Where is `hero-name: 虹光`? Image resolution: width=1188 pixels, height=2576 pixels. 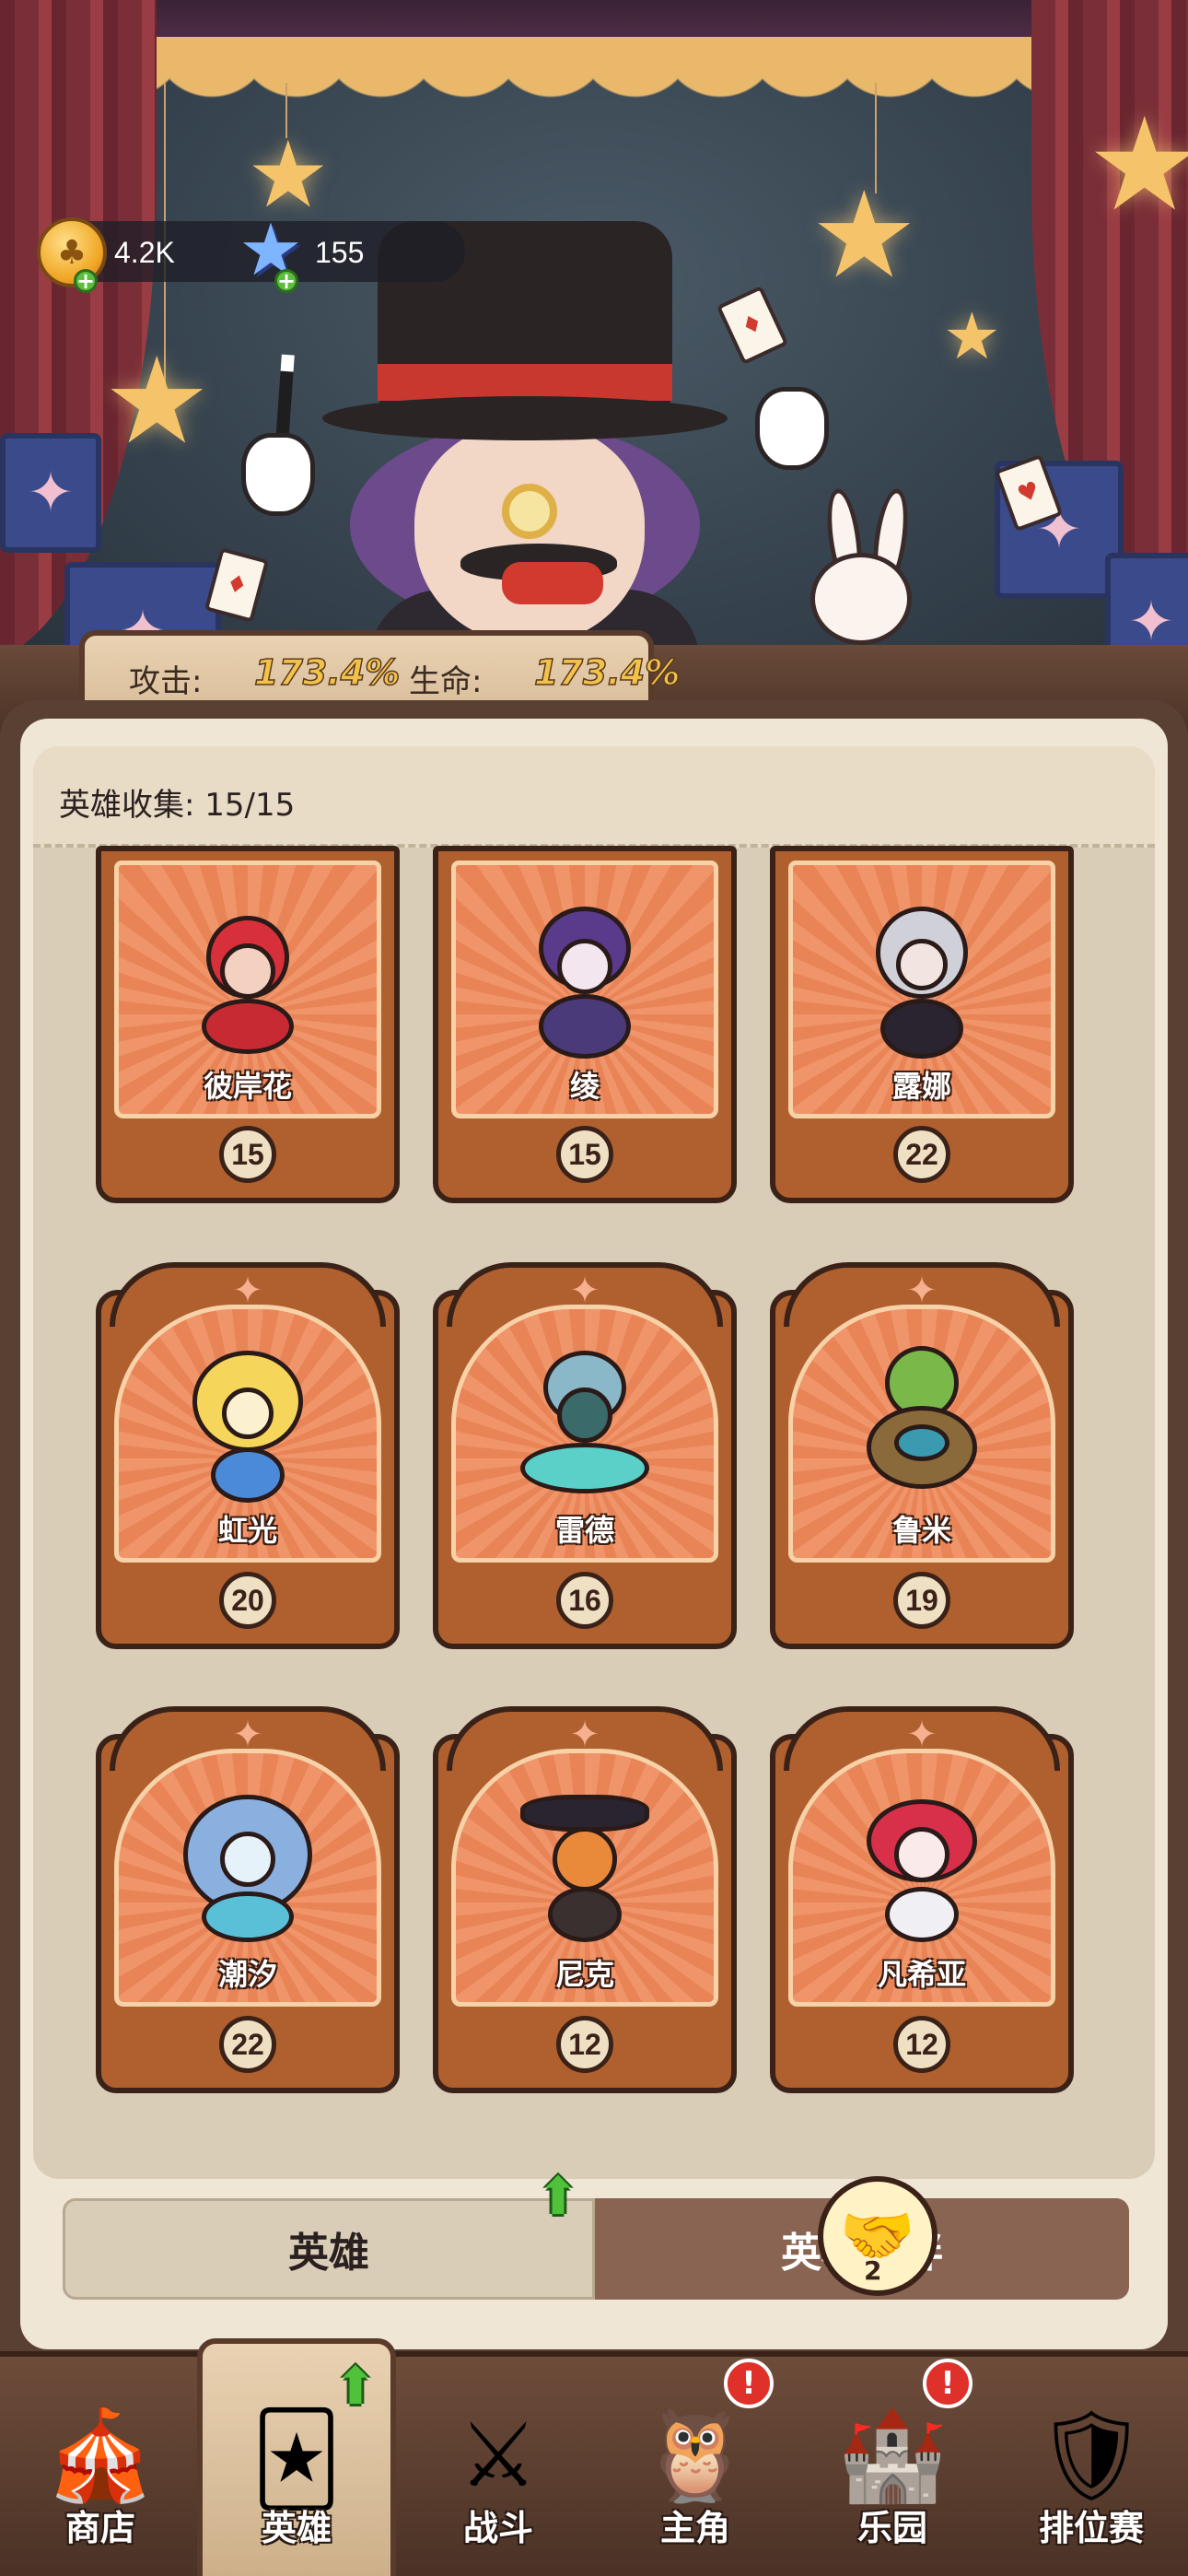 hero-name: 虹光 is located at coordinates (247, 1531).